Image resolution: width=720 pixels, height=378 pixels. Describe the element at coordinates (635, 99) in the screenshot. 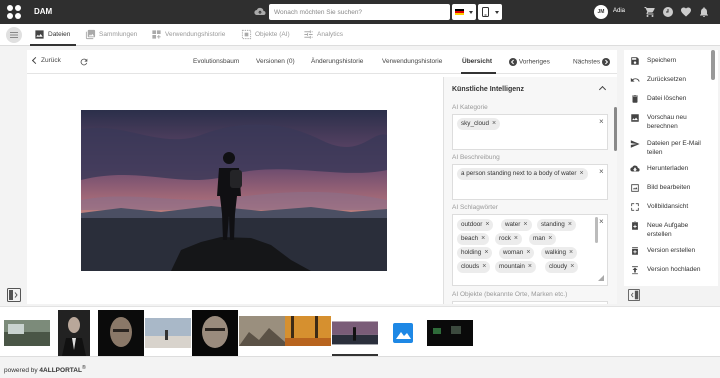

I see `trash-icon` at that location.